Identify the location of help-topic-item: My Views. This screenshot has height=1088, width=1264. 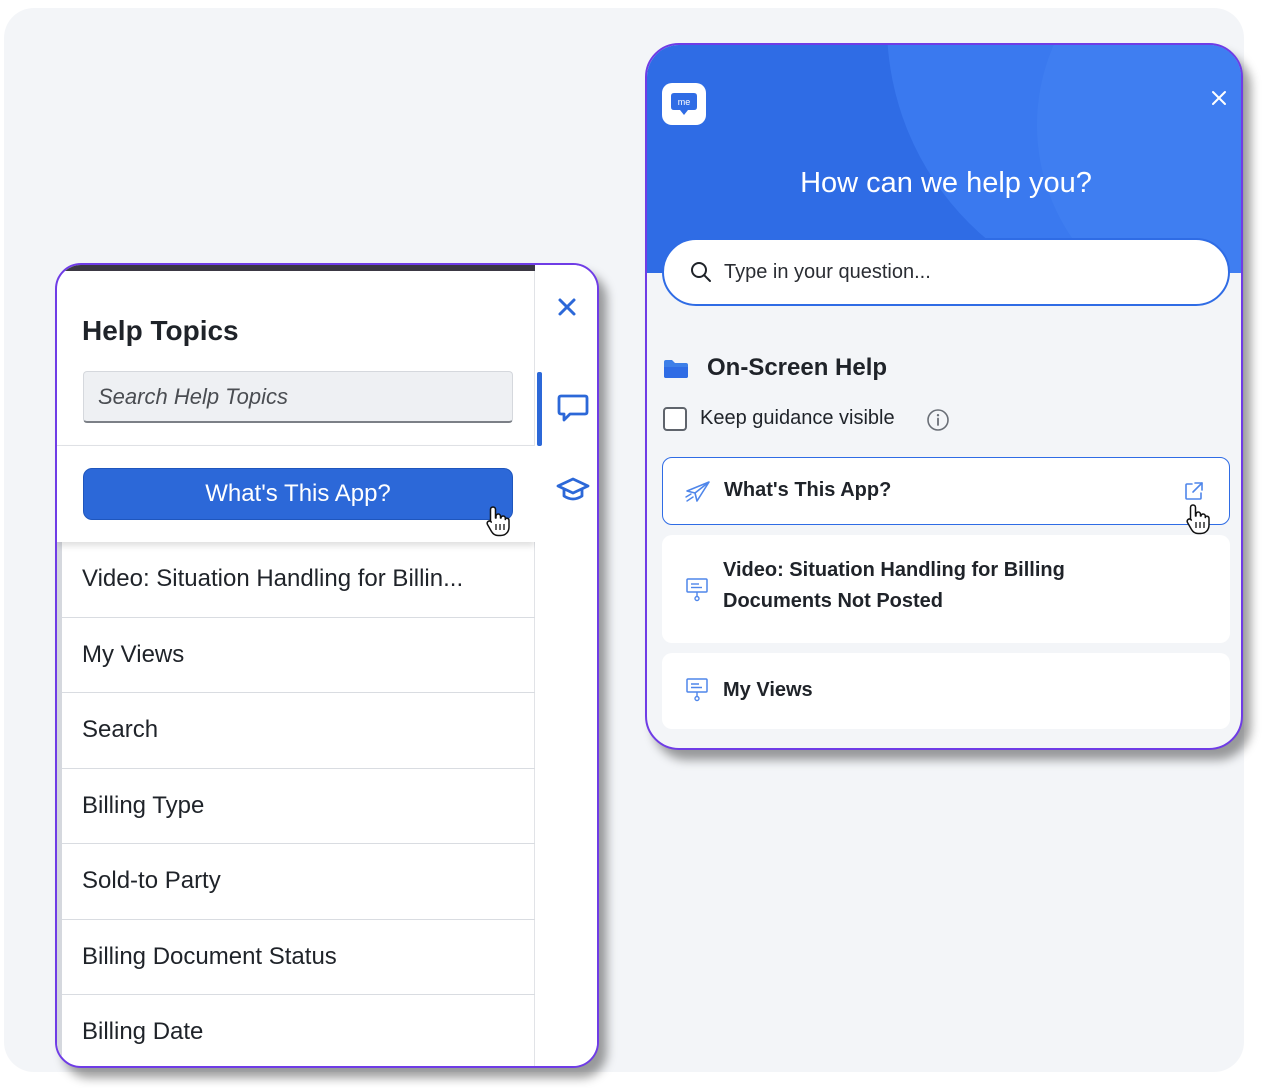
(298, 655).